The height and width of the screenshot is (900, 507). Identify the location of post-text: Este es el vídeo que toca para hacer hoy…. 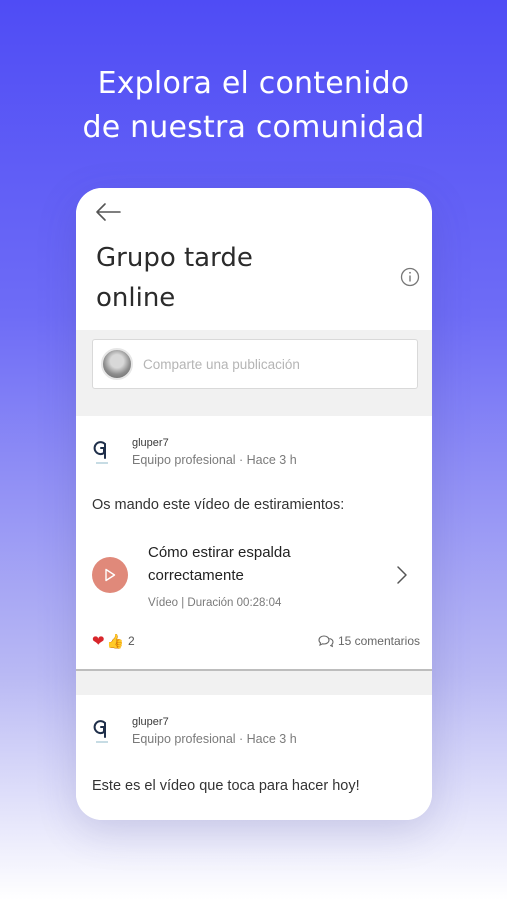
(226, 786).